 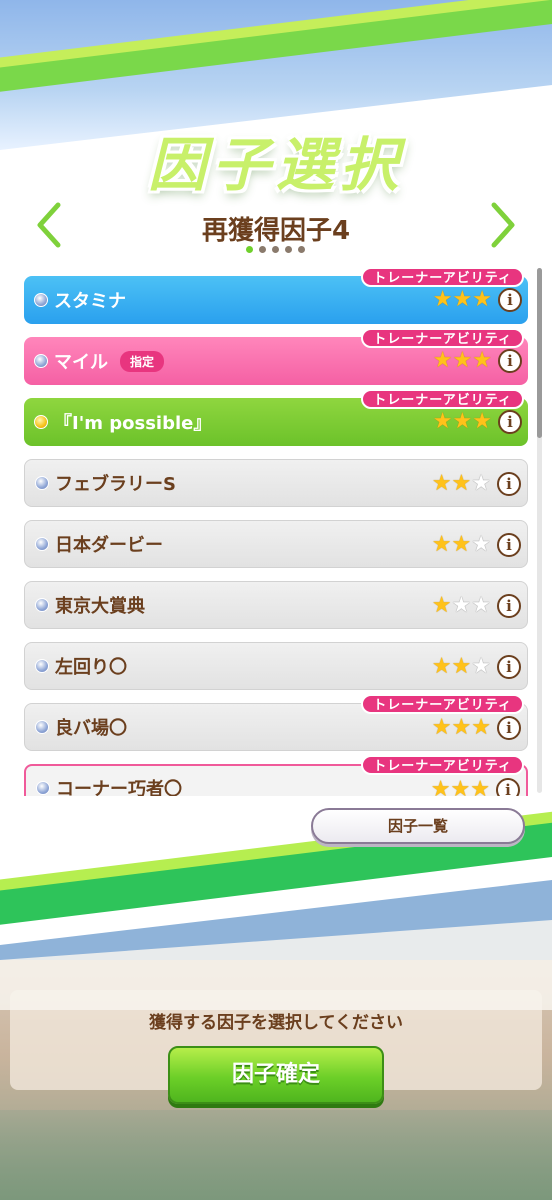 I want to click on factor-name: 『I'm possible』, so click(x=133, y=423).